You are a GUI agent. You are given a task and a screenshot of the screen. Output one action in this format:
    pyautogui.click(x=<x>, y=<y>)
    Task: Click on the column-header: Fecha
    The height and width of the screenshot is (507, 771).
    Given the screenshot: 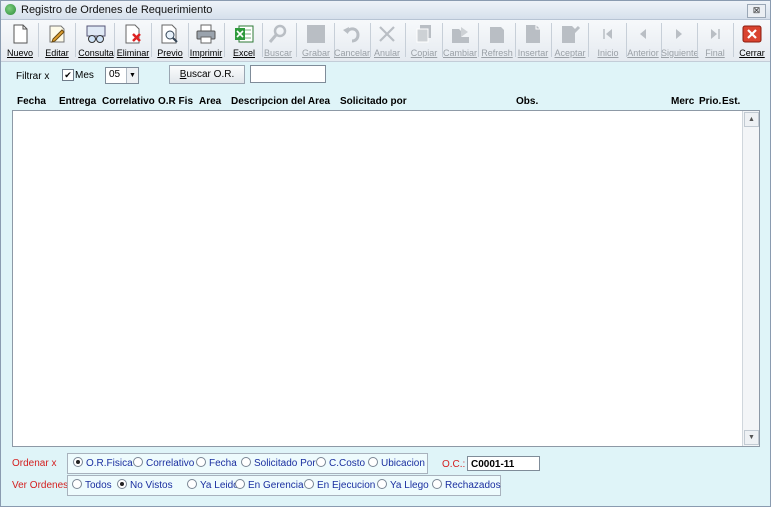 What is the action you would take?
    pyautogui.click(x=31, y=101)
    